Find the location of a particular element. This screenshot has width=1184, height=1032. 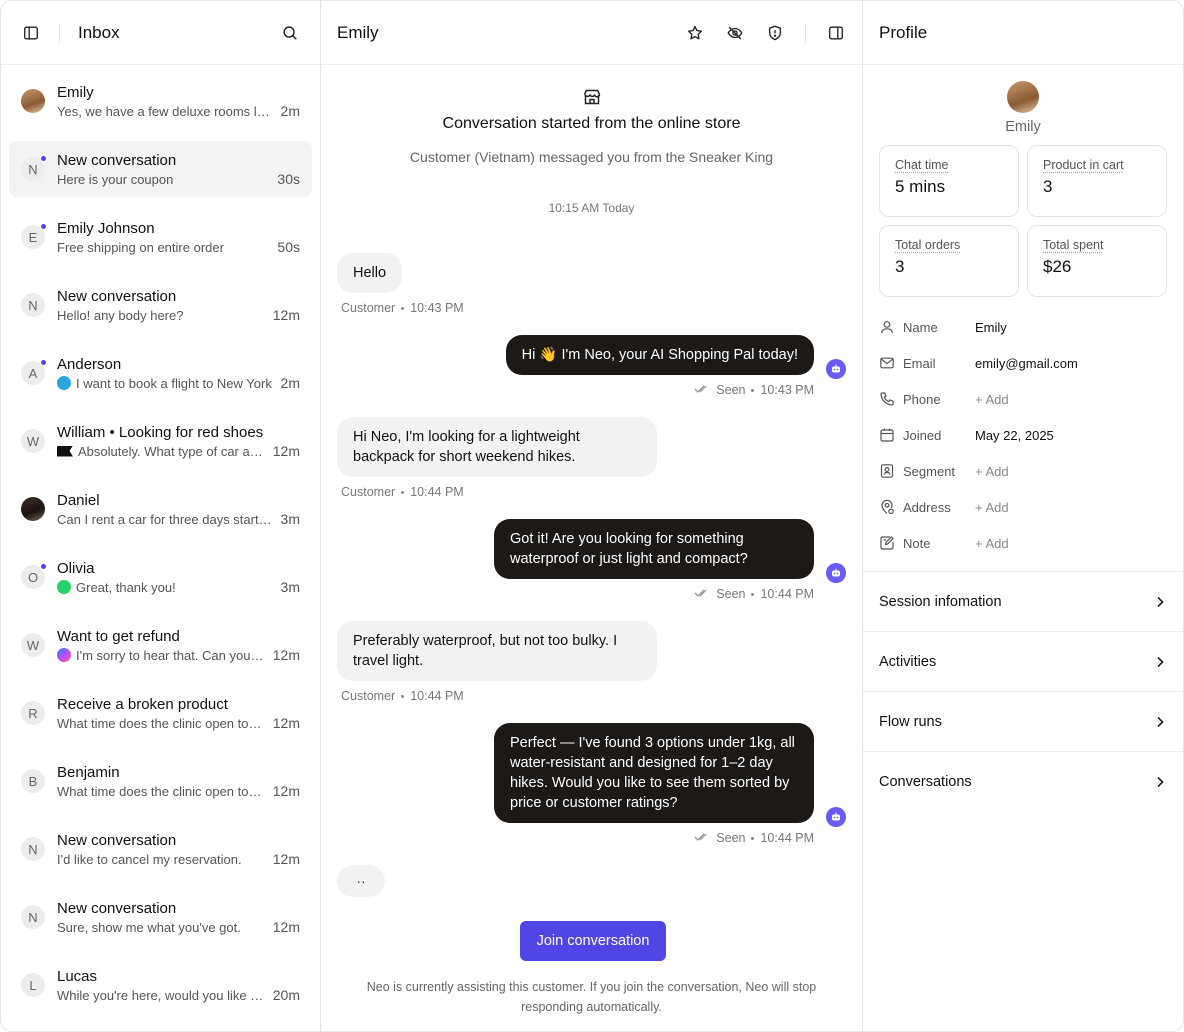

bot-avatar-icon is located at coordinates (836, 369).